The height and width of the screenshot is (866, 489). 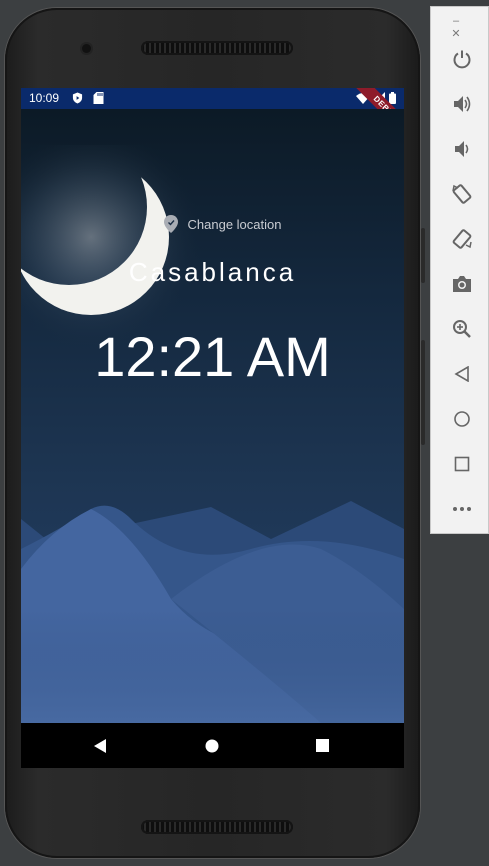 What do you see at coordinates (423, 392) in the screenshot?
I see `side-button-volume` at bounding box center [423, 392].